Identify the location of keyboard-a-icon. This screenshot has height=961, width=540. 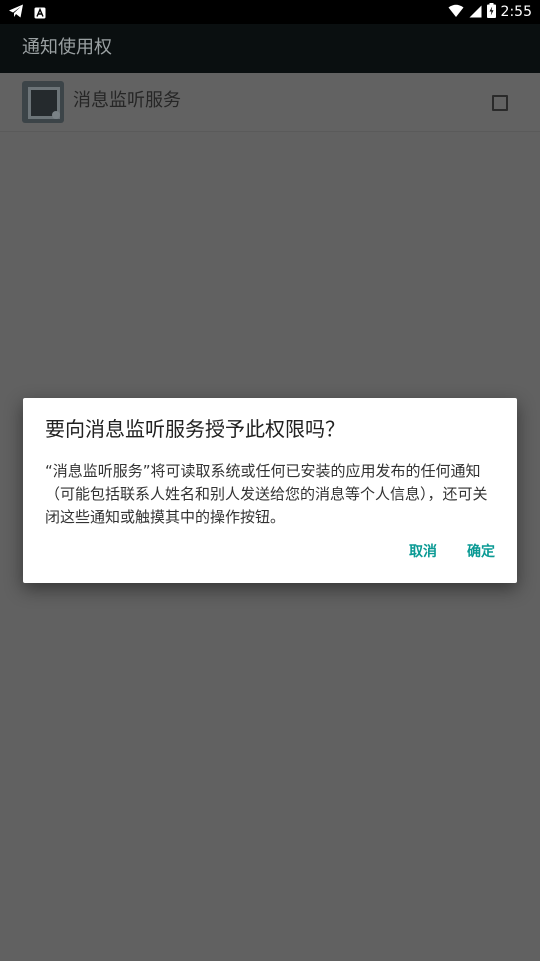
(40, 13).